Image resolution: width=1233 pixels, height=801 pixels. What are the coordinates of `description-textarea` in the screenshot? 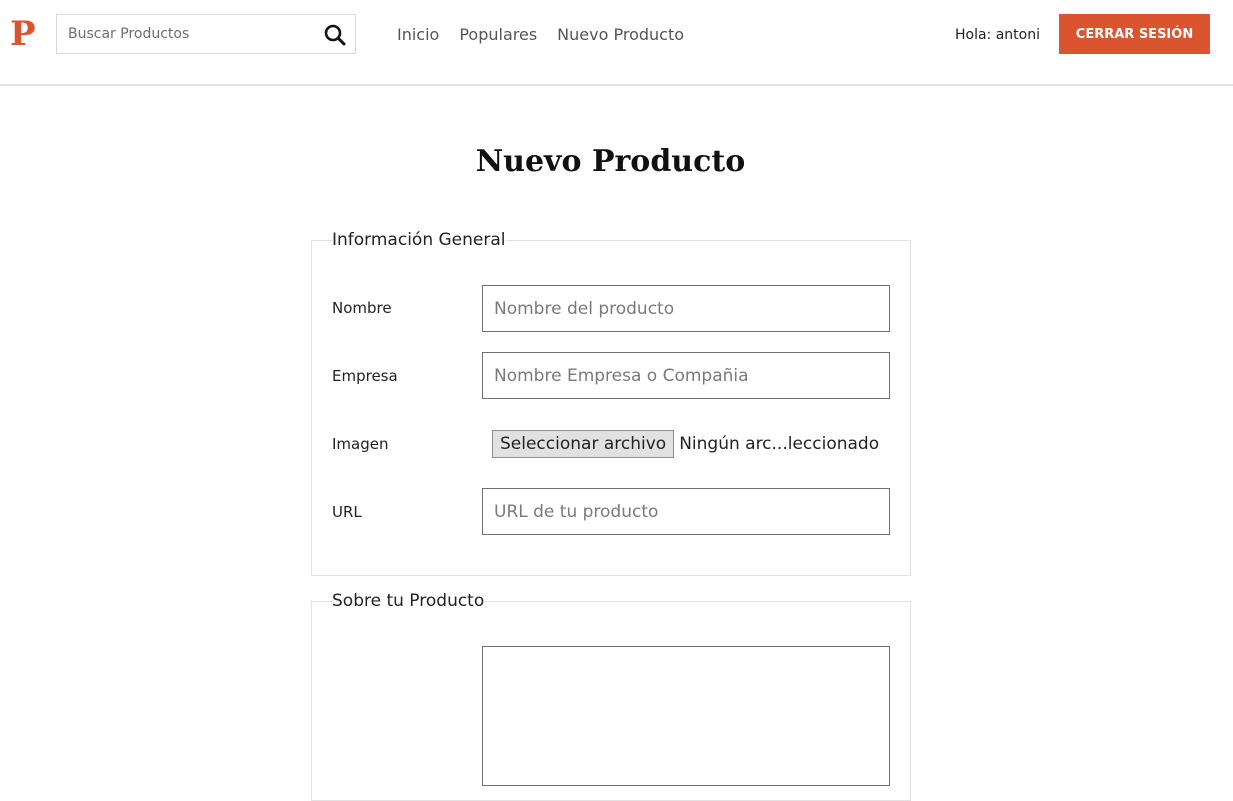 It's located at (686, 716).